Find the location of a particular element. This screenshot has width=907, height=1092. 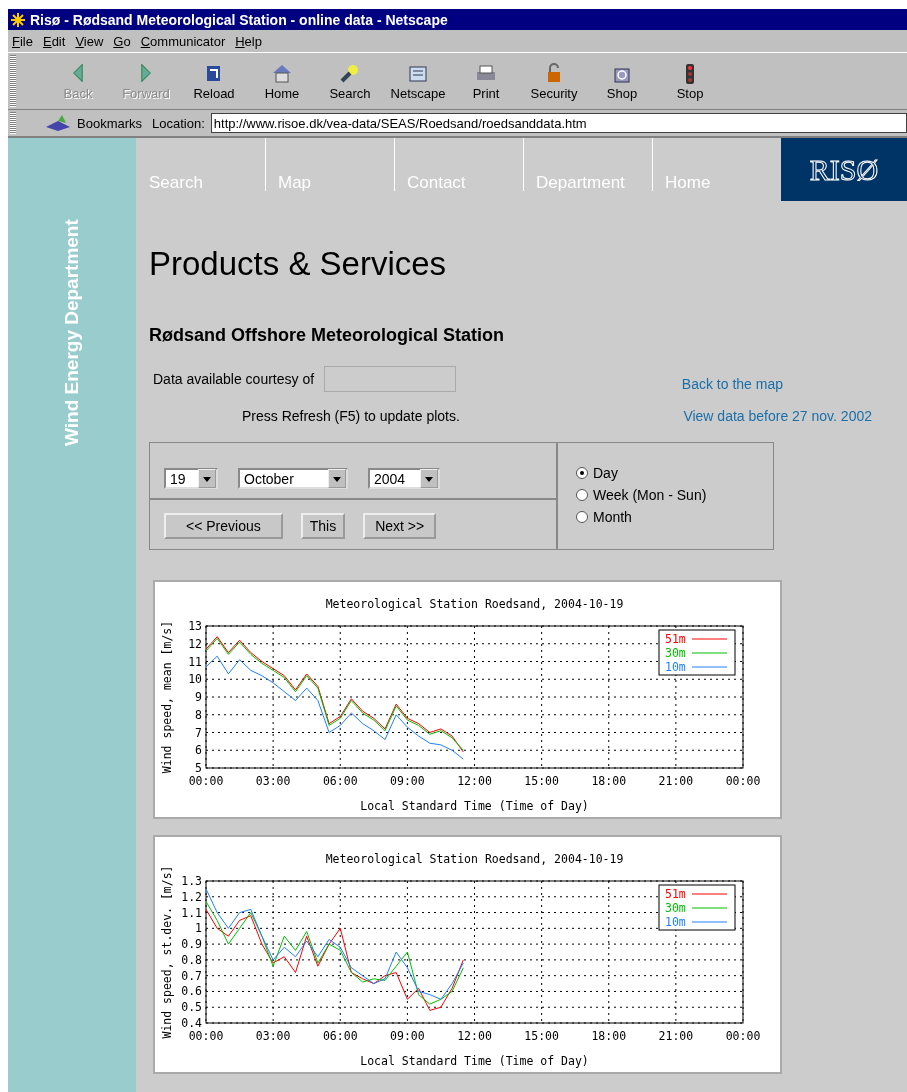

left-arrow-icon is located at coordinates (78, 72).